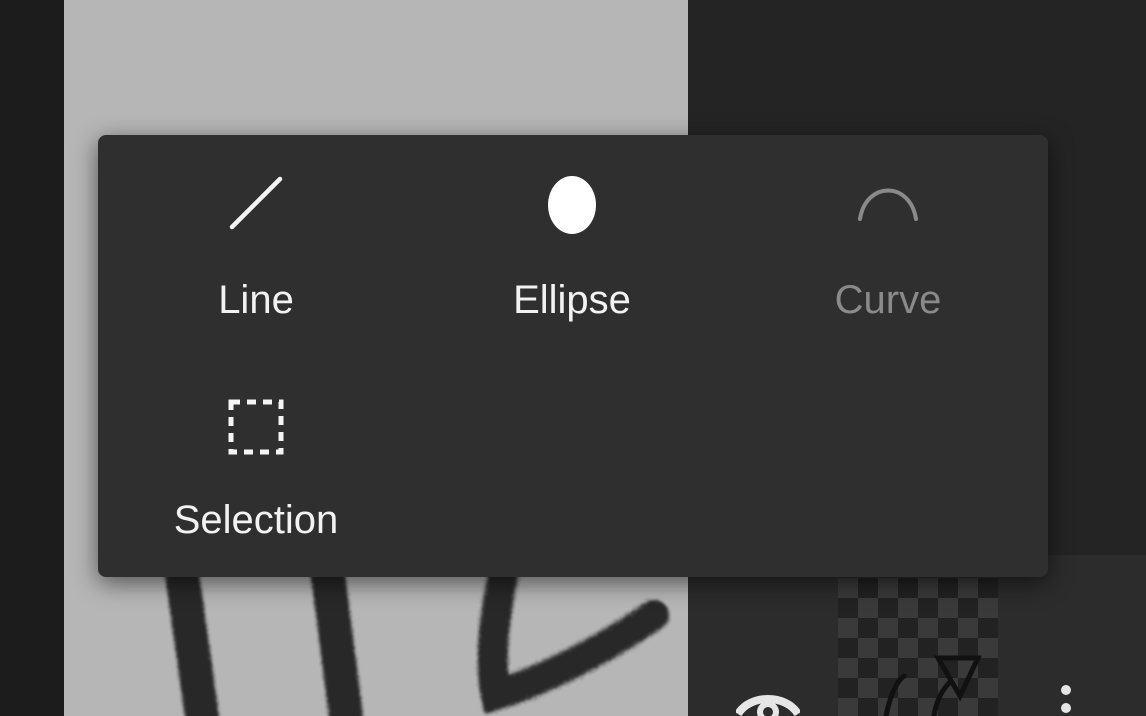 This screenshot has width=1146, height=716. I want to click on line-tool-label: Line, so click(256, 300).